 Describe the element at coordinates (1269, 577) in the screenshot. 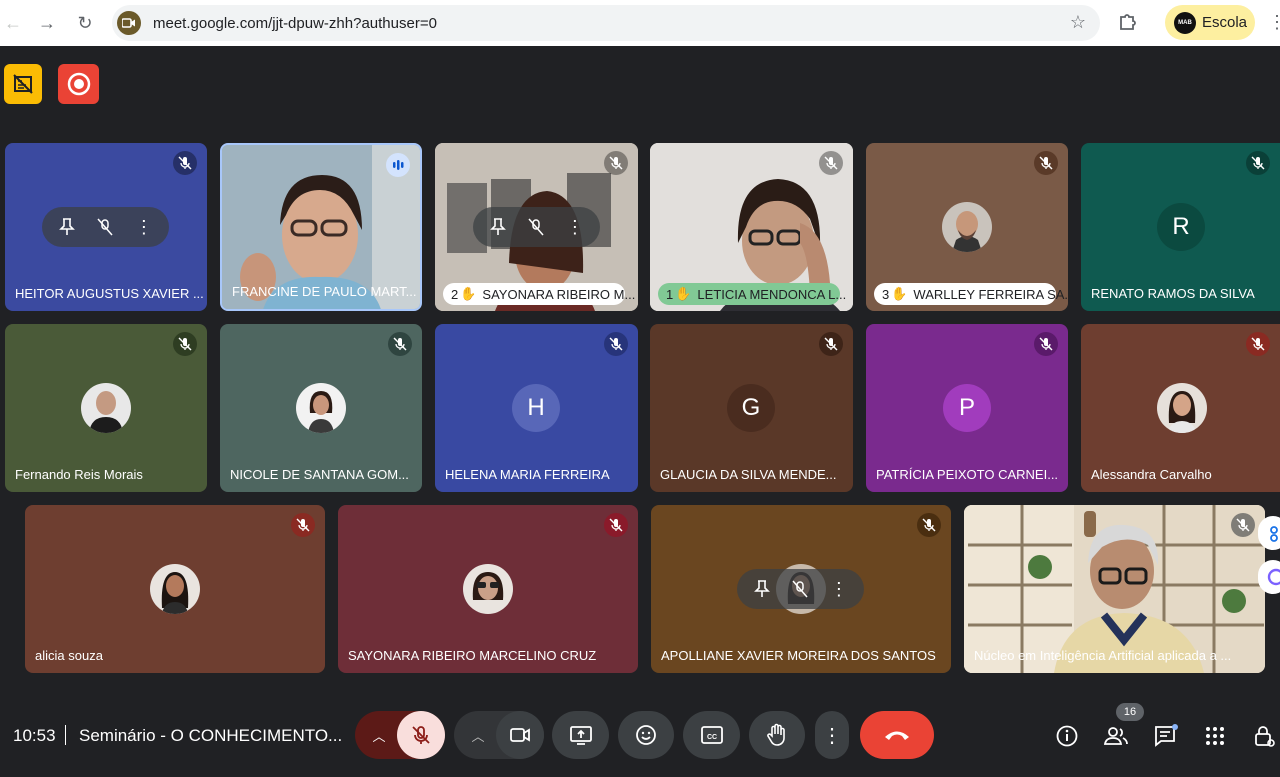

I see `side-panel-companion-icon` at that location.